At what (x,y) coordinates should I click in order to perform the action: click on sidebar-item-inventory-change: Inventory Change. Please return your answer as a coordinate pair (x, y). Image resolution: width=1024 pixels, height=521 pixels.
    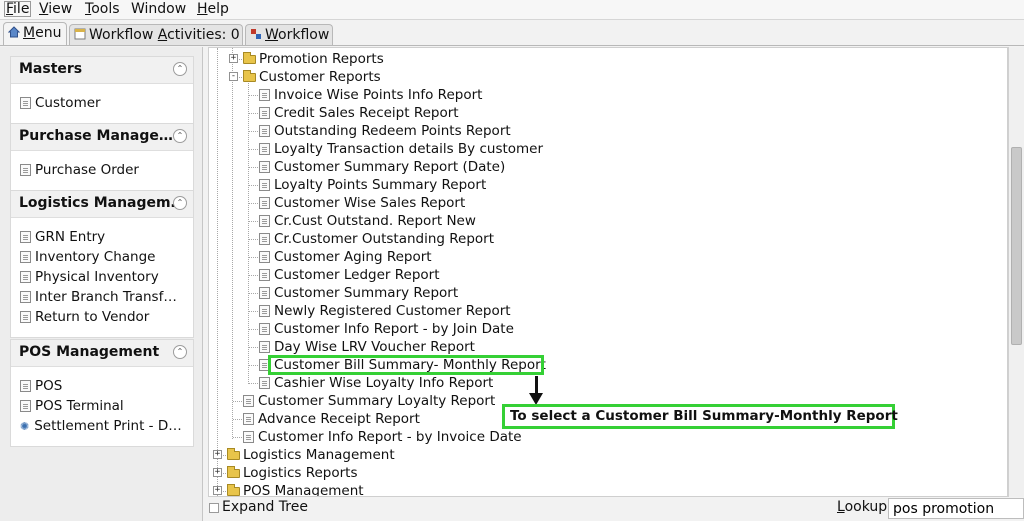
    Looking at the image, I should click on (102, 257).